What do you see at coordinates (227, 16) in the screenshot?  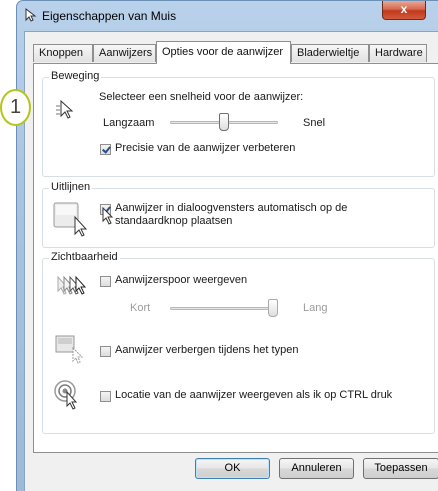 I see `title-bar: Eigenschappen van Muis x` at bounding box center [227, 16].